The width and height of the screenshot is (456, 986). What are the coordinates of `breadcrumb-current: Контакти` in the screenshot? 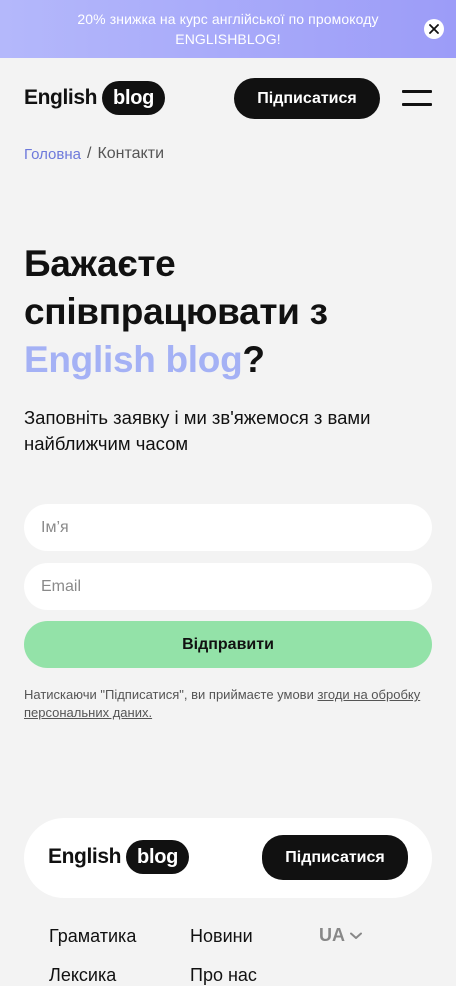 It's located at (130, 153).